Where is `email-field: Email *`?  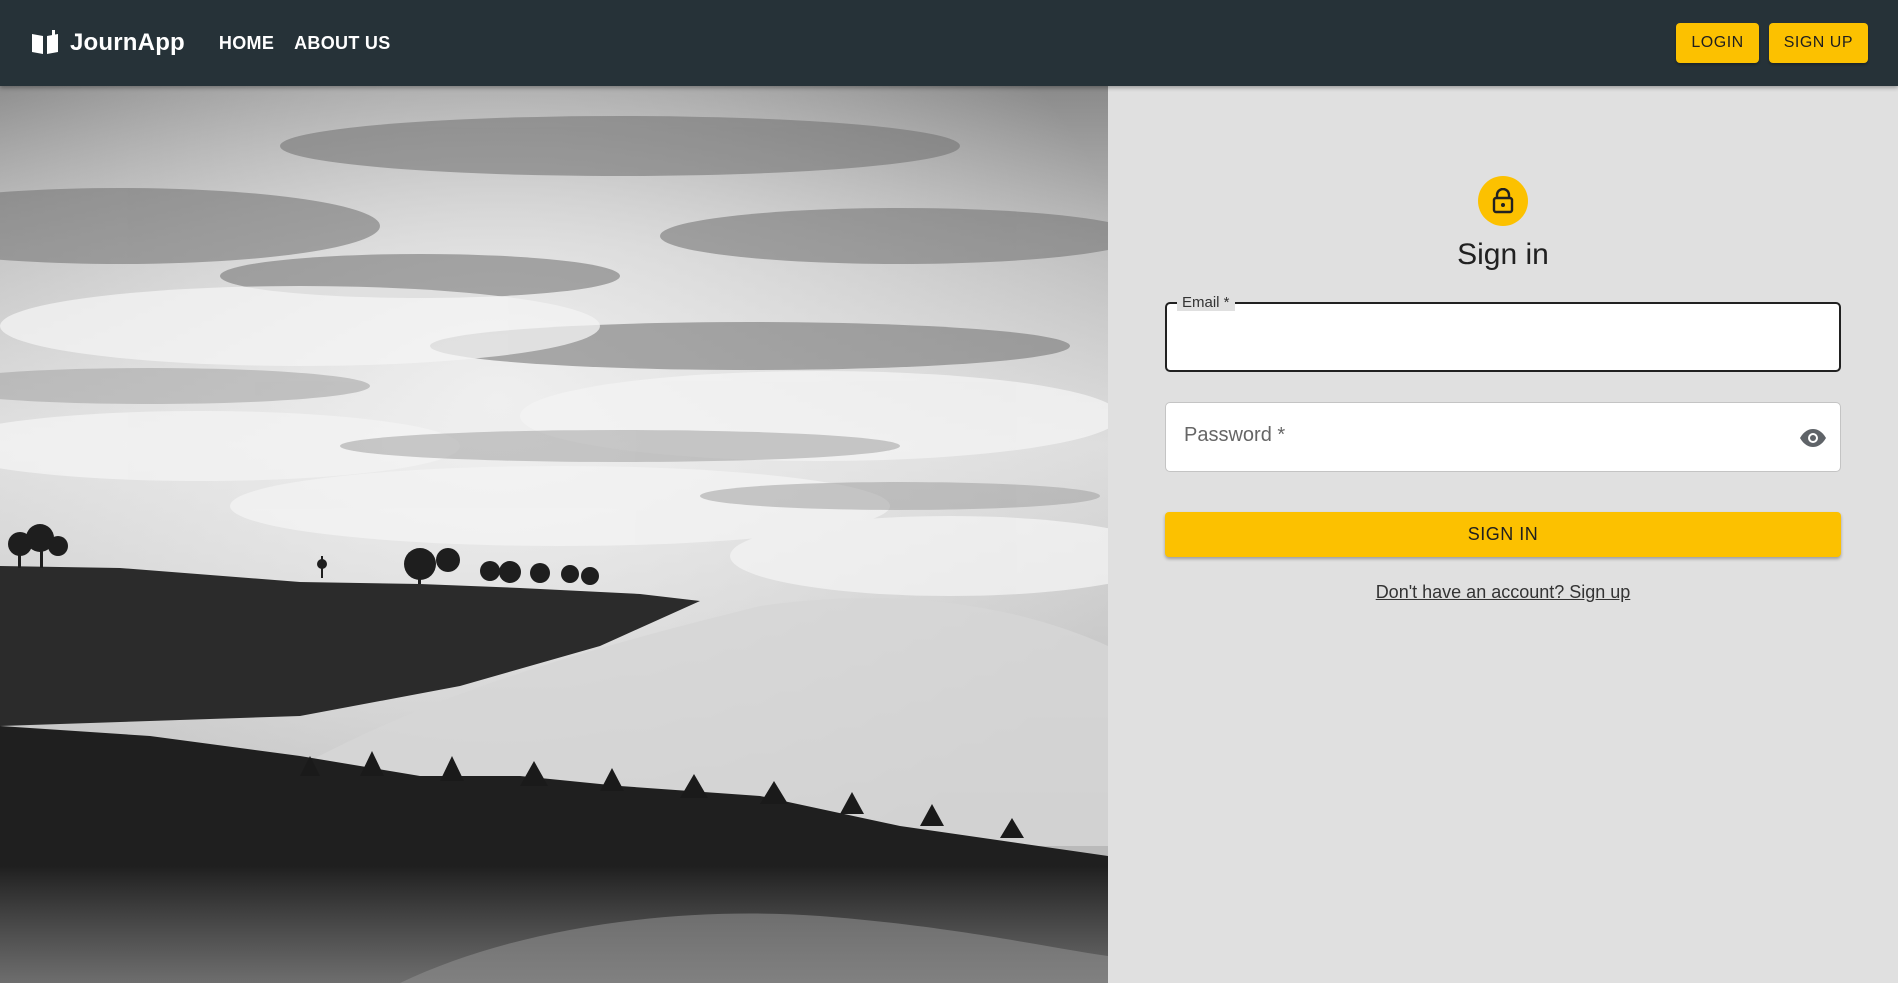 email-field: Email * is located at coordinates (1503, 333).